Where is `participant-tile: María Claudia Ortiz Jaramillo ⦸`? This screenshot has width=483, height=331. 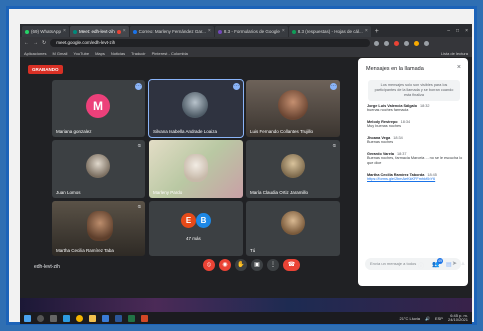 participant-tile: María Claudia Ortiz Jaramillo ⦸ is located at coordinates (293, 169).